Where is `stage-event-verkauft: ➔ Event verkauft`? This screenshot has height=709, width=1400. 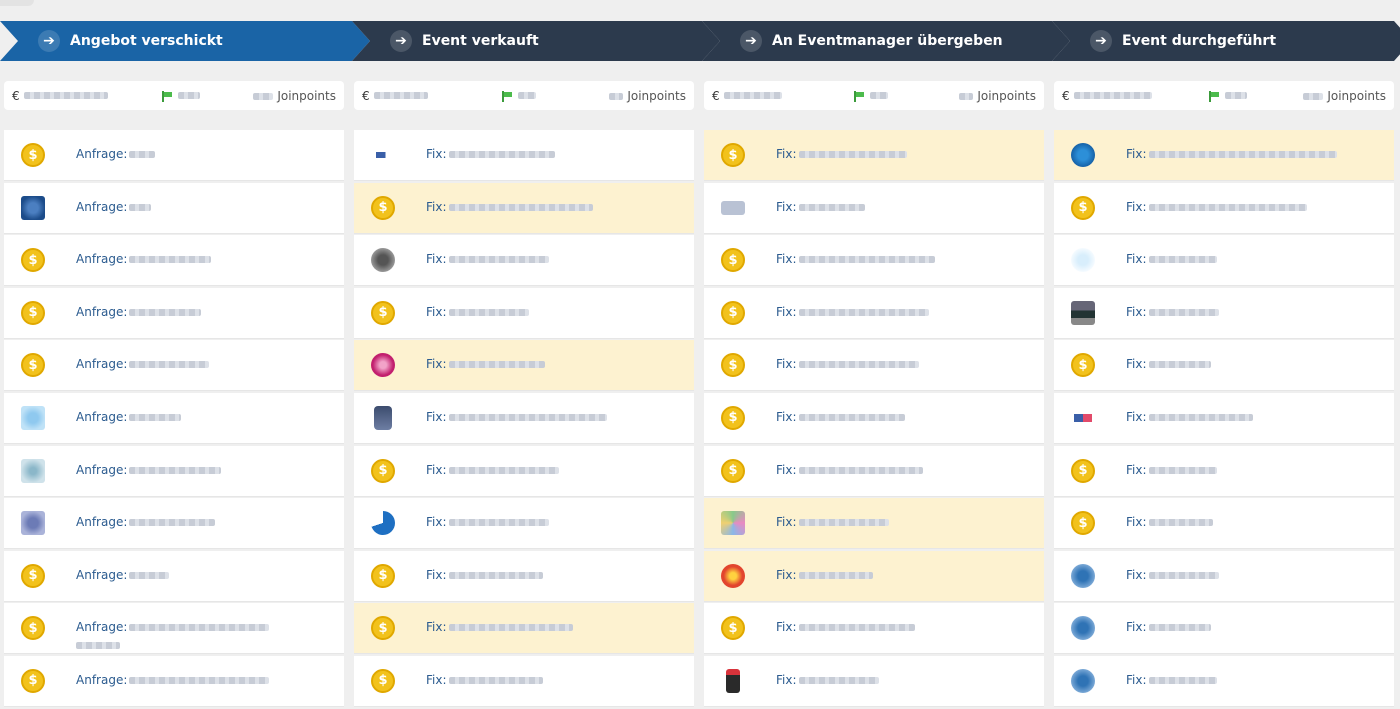 stage-event-verkauft: ➔ Event verkauft is located at coordinates (536, 41).